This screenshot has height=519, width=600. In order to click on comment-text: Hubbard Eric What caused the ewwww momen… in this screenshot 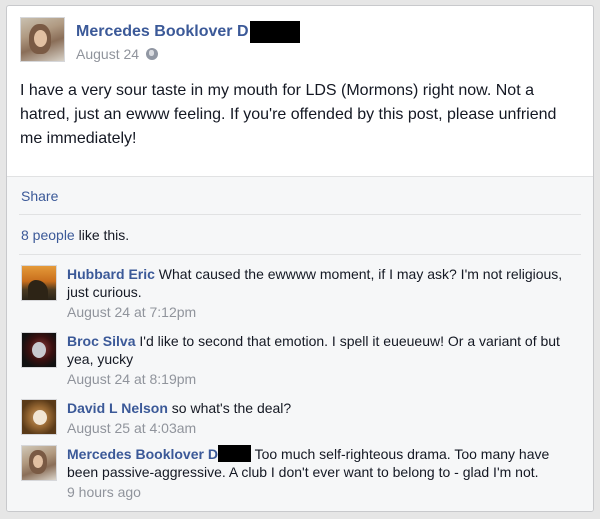, I will do `click(319, 283)`.